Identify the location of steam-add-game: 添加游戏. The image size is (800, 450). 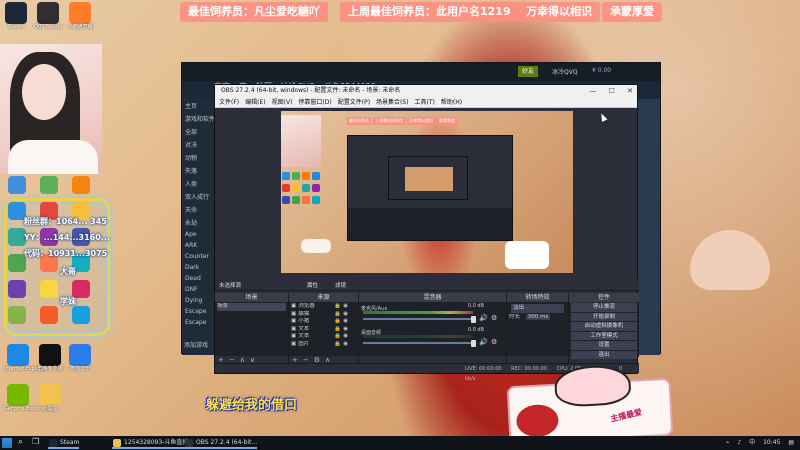
(196, 344).